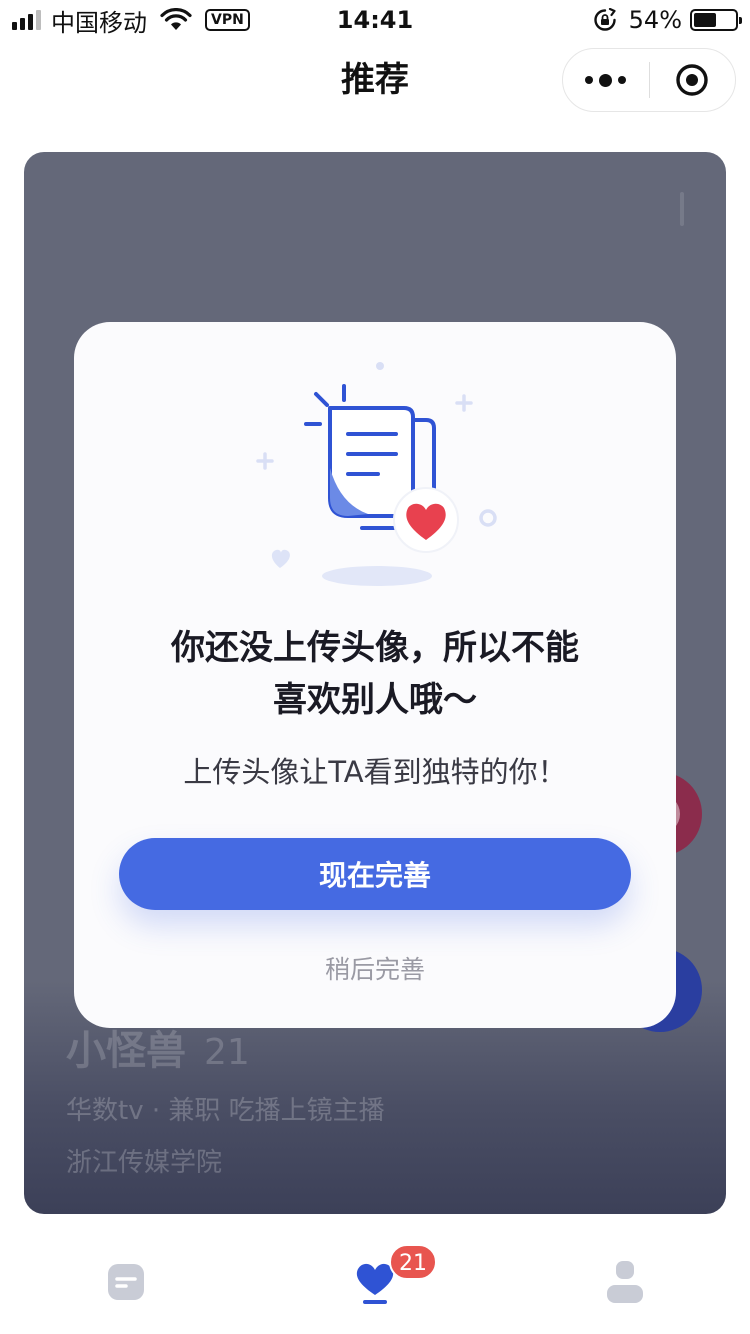 This screenshot has height=1334, width=750. I want to click on home-chat-icon, so click(126, 1282).